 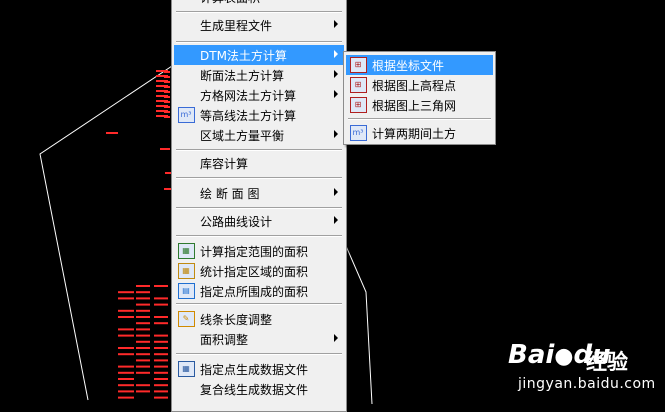 What do you see at coordinates (254, 389) in the screenshot?
I see `main_menu-item-label: 复合线生成数据文件` at bounding box center [254, 389].